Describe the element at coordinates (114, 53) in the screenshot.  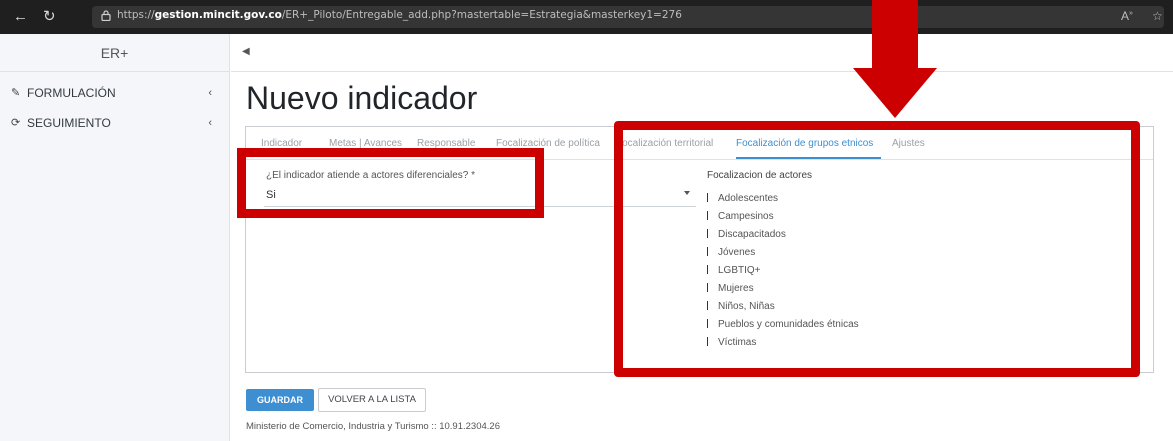
I see `brand-logo: ER+` at that location.